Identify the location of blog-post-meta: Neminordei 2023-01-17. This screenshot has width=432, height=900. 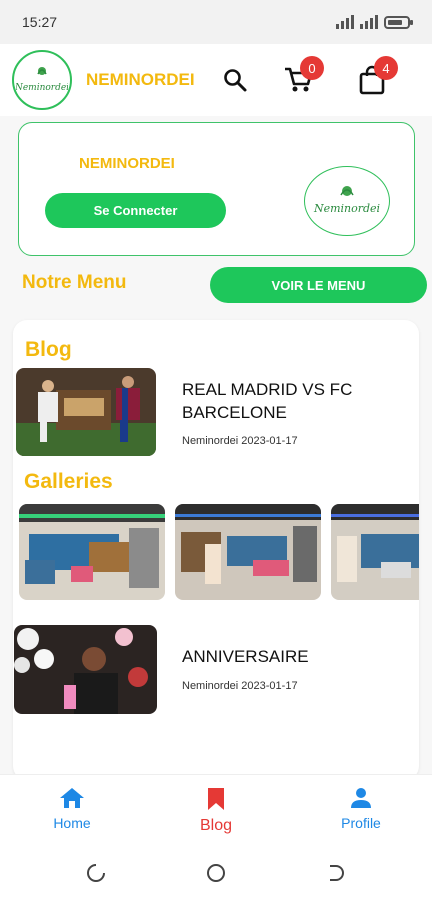
(240, 441).